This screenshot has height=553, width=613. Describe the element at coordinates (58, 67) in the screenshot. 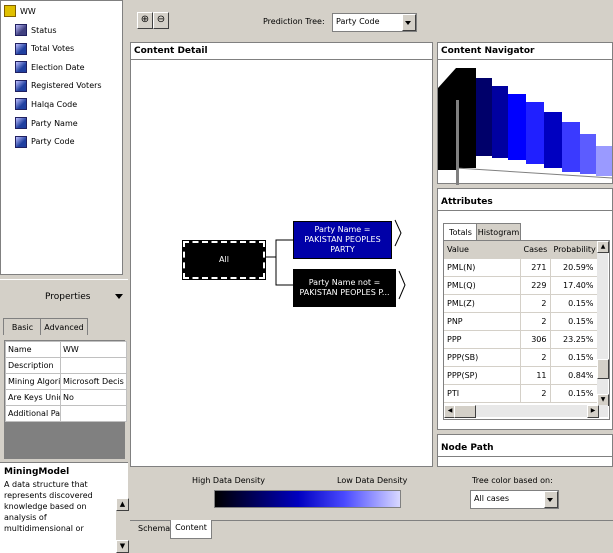

I see `tree-item-label: Election Date` at that location.